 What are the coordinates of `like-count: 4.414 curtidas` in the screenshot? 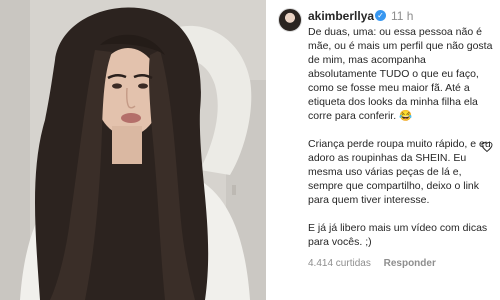 It's located at (339, 263).